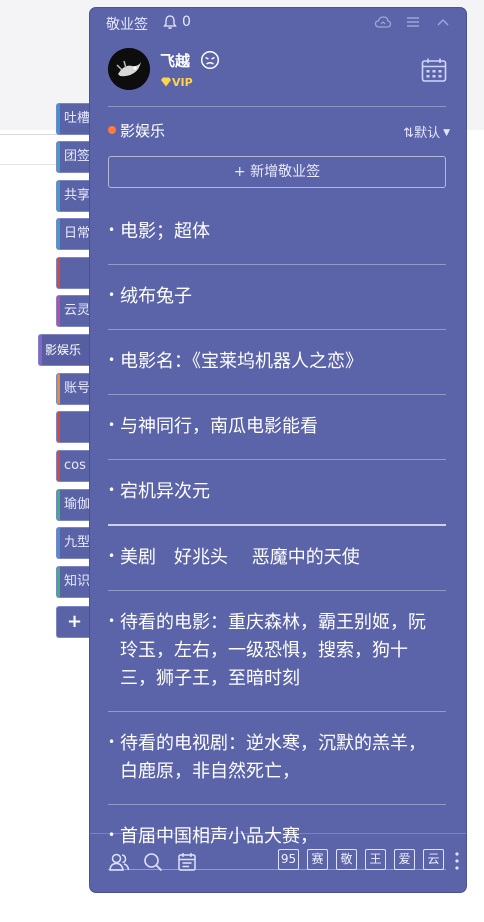 The image size is (484, 922). What do you see at coordinates (77, 542) in the screenshot?
I see `side-tab-label: 九型` at bounding box center [77, 542].